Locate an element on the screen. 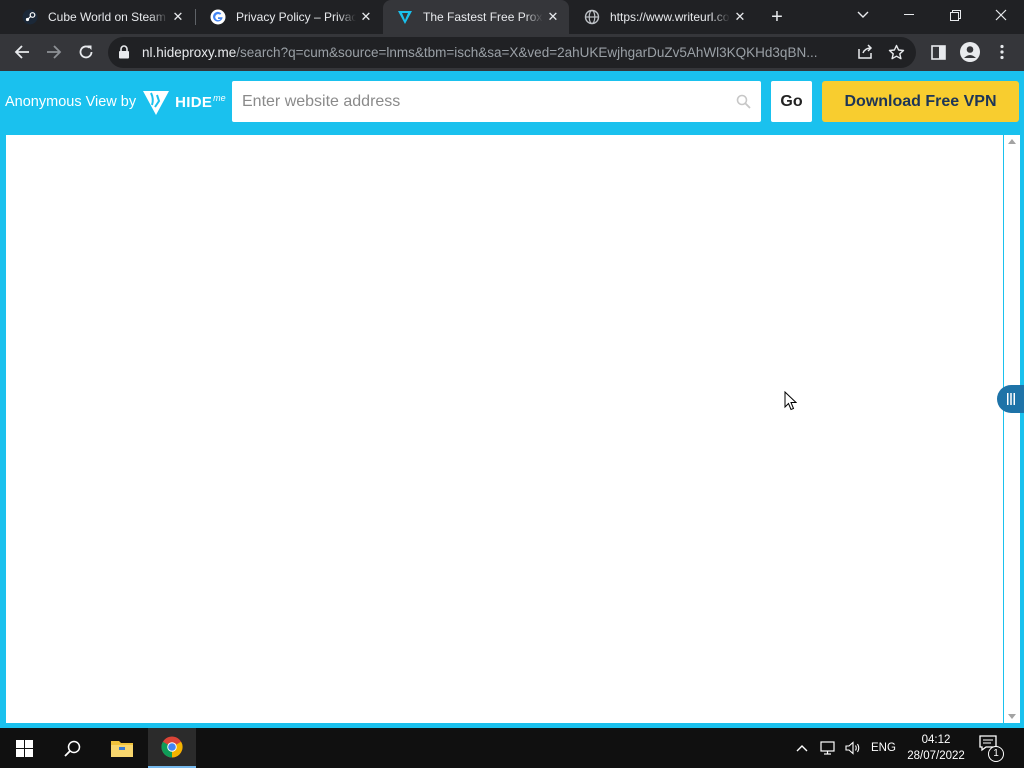  chrome-icon is located at coordinates (172, 747).